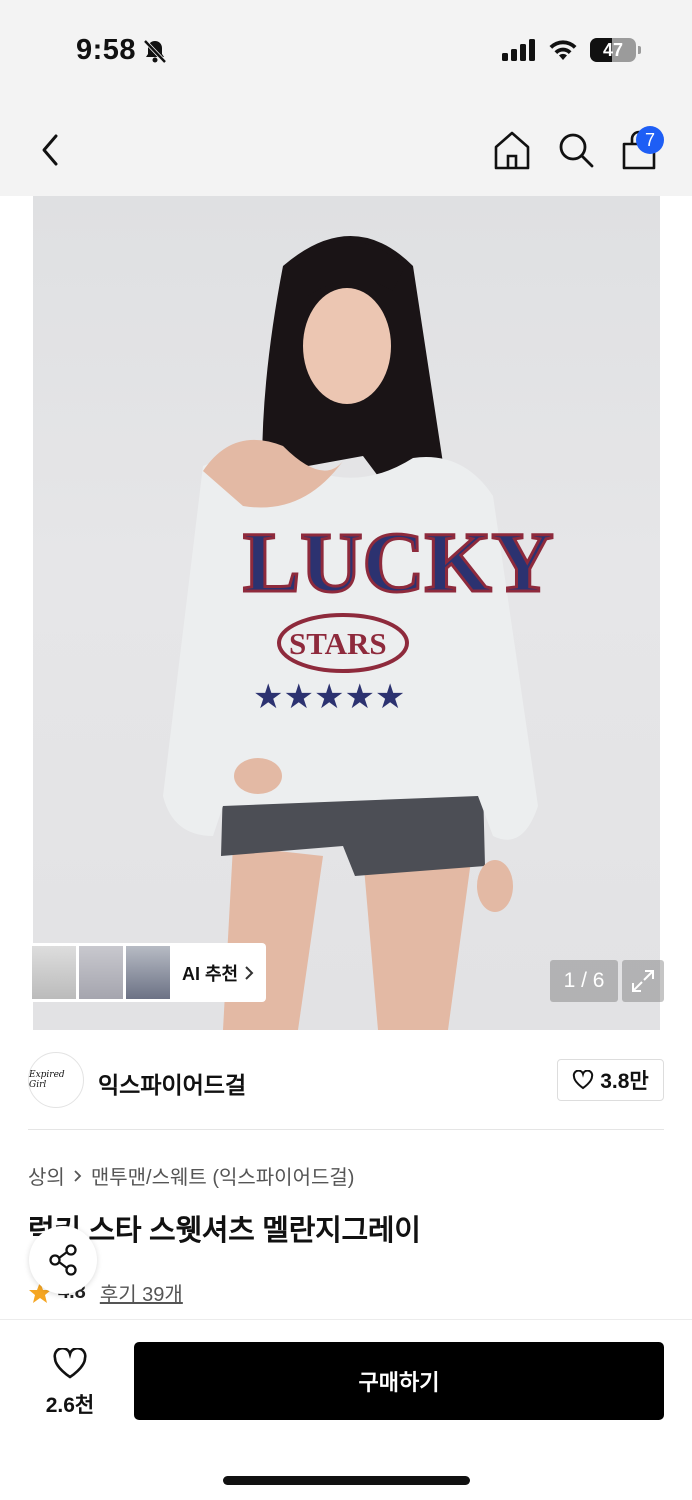 This screenshot has width=692, height=1500. What do you see at coordinates (70, 1405) in the screenshot?
I see `wish-count: 2.6천` at bounding box center [70, 1405].